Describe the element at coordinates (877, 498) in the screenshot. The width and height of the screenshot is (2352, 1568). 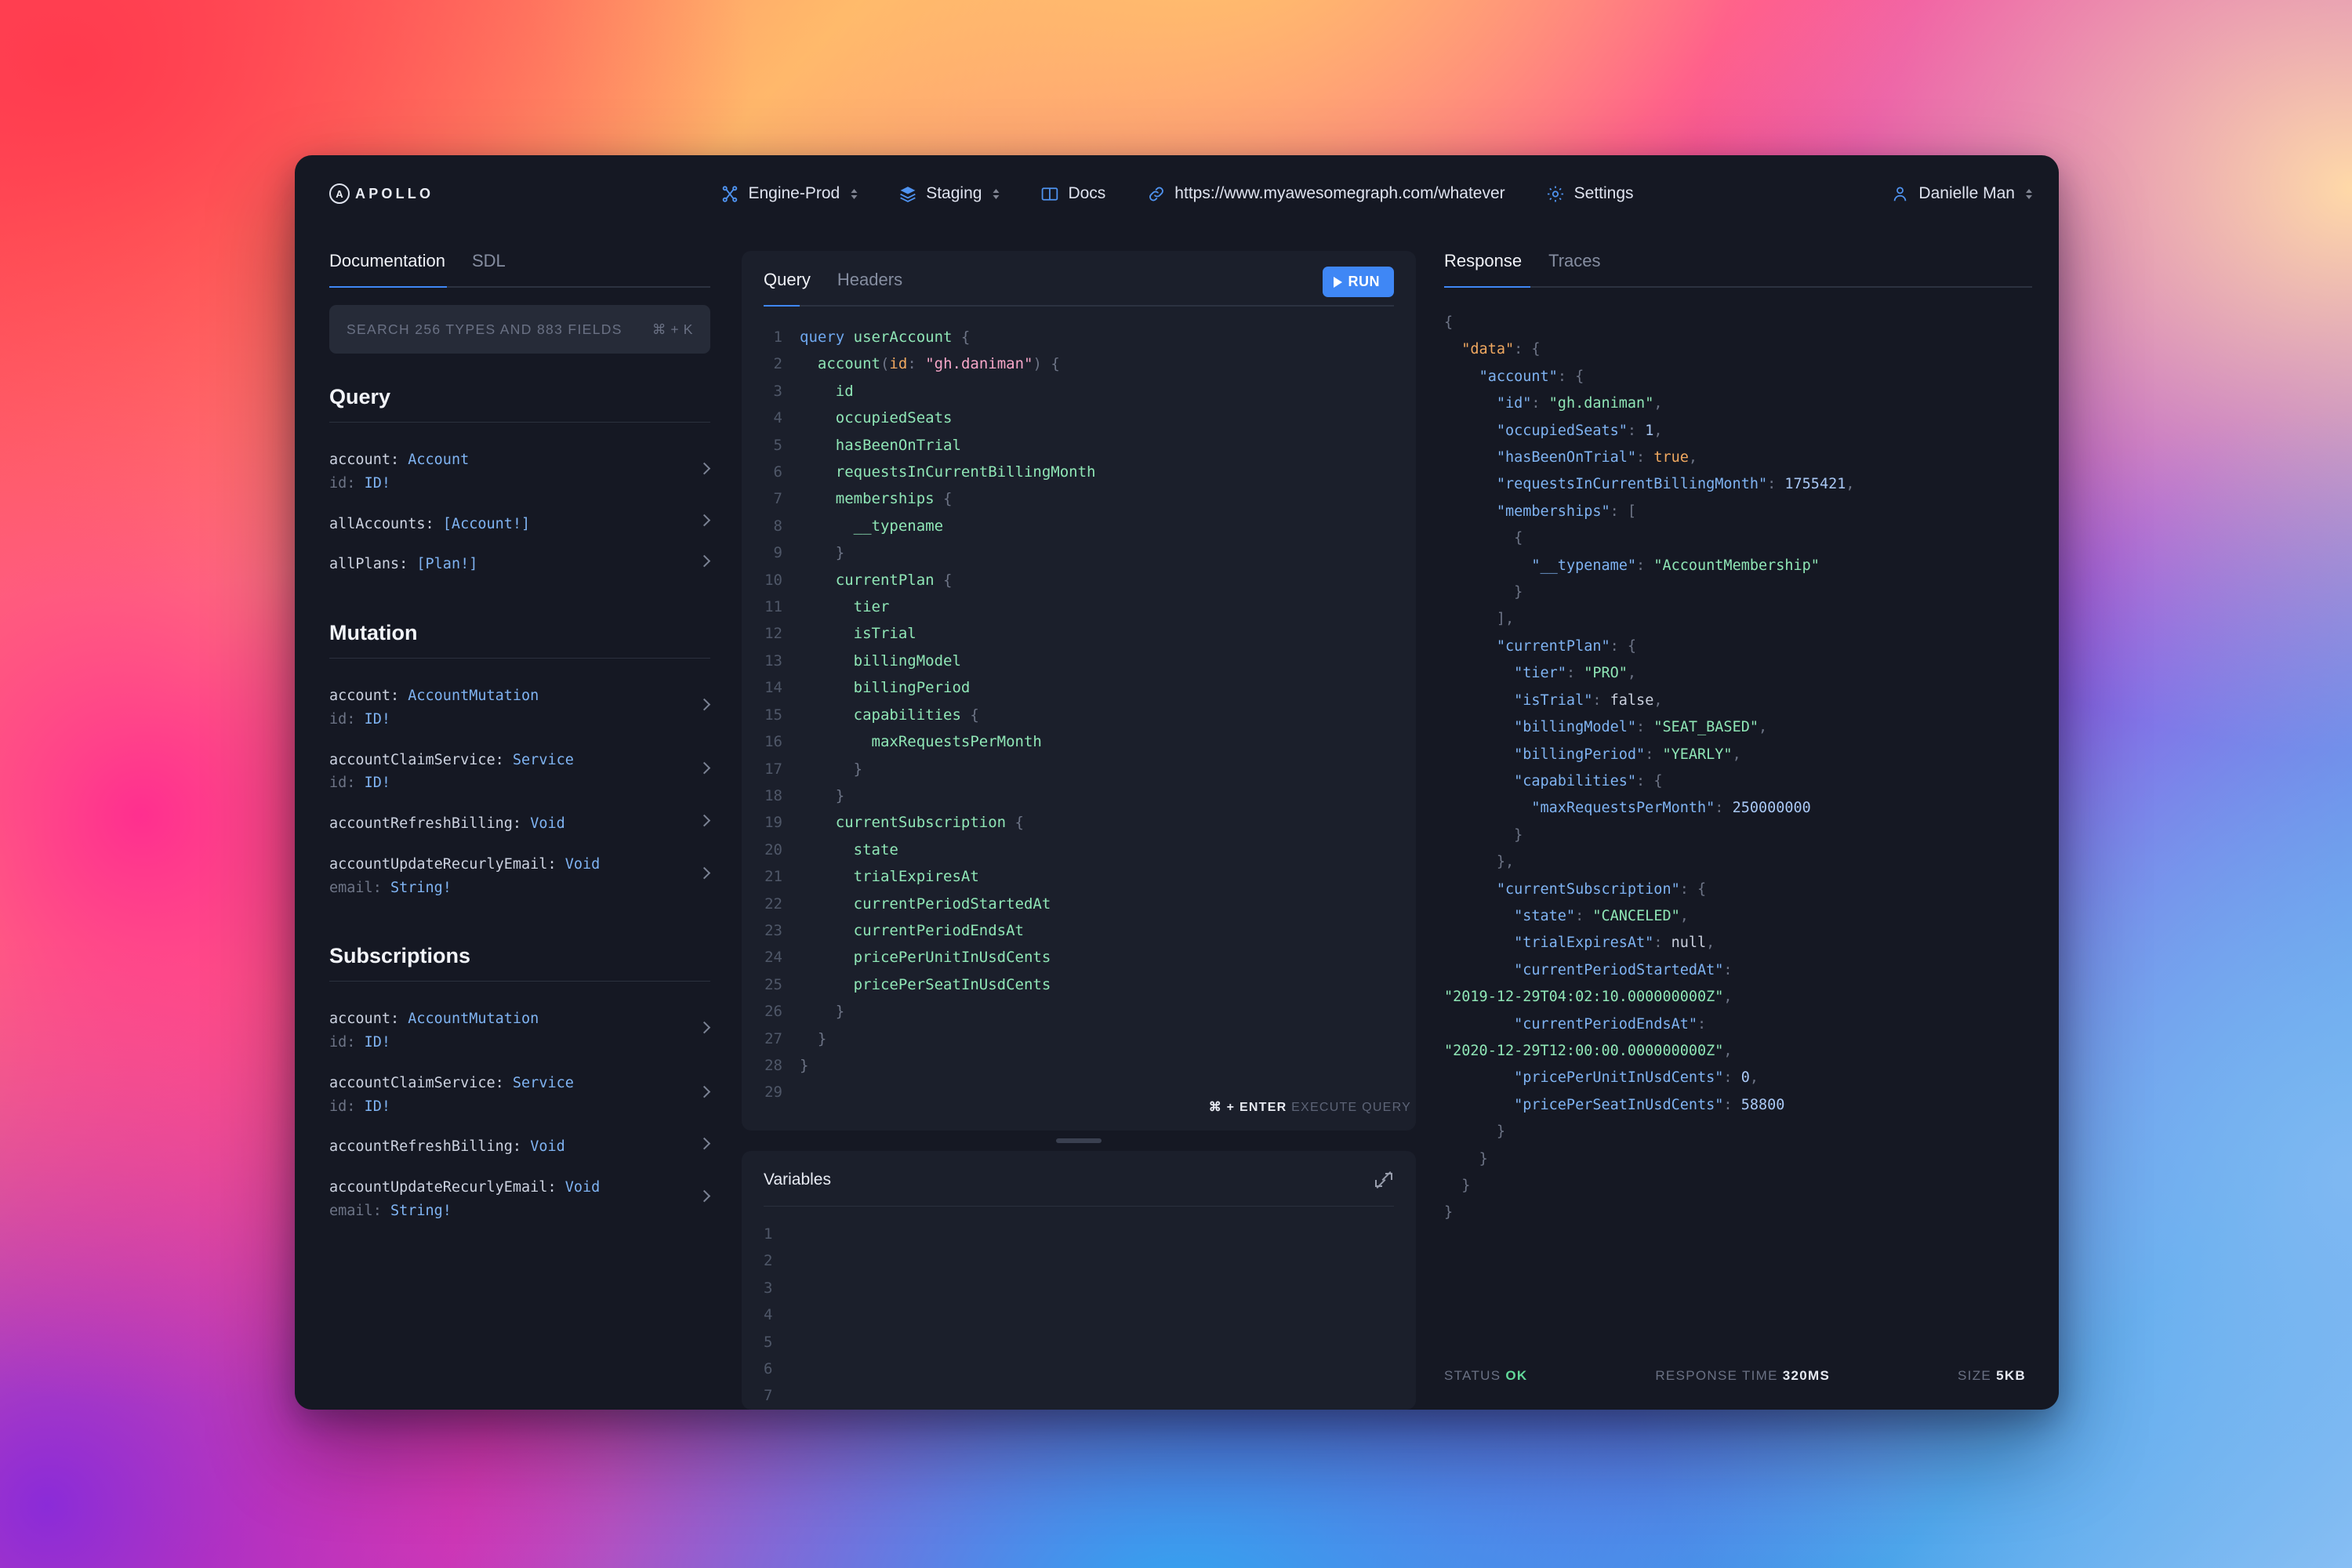
I see `code-line-content: memberships {` at that location.